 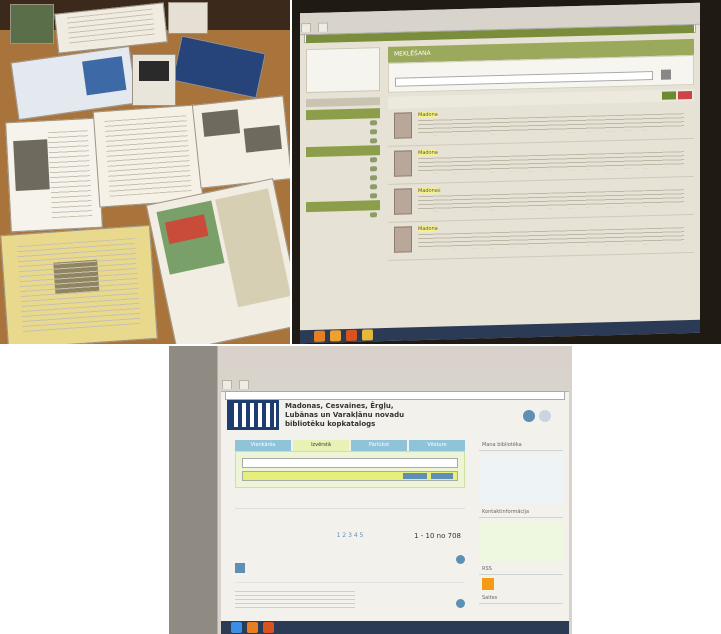 I want to click on search-tabs: Vienkārša Izvērstā Pārlūkot Vēsture, so click(x=350, y=445).